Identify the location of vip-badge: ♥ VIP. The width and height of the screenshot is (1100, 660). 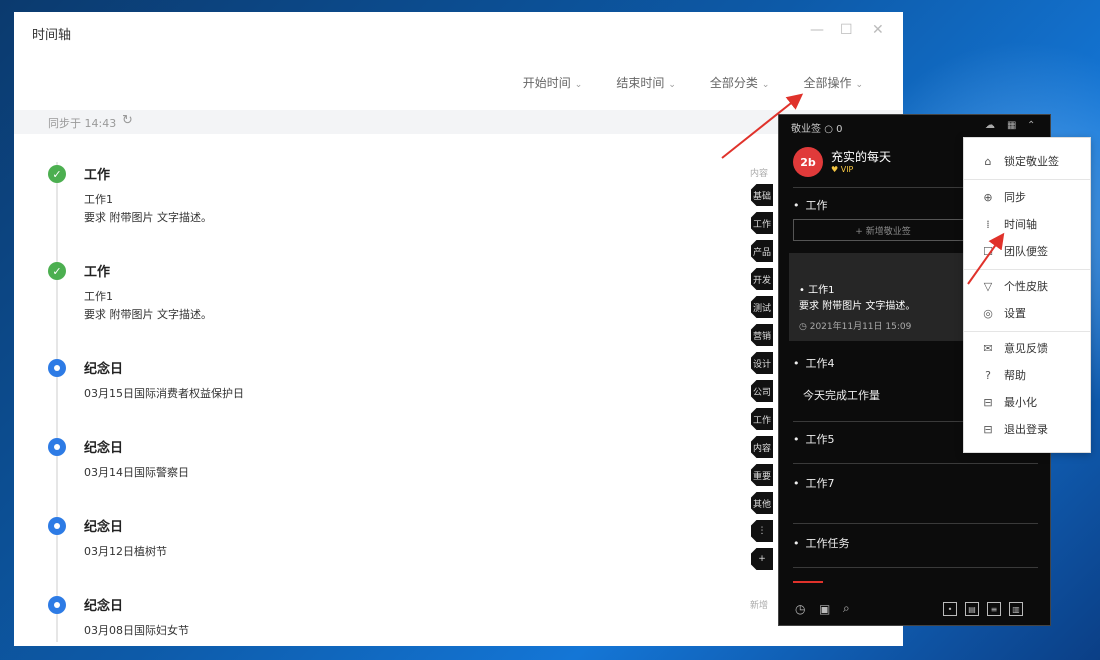
(842, 169).